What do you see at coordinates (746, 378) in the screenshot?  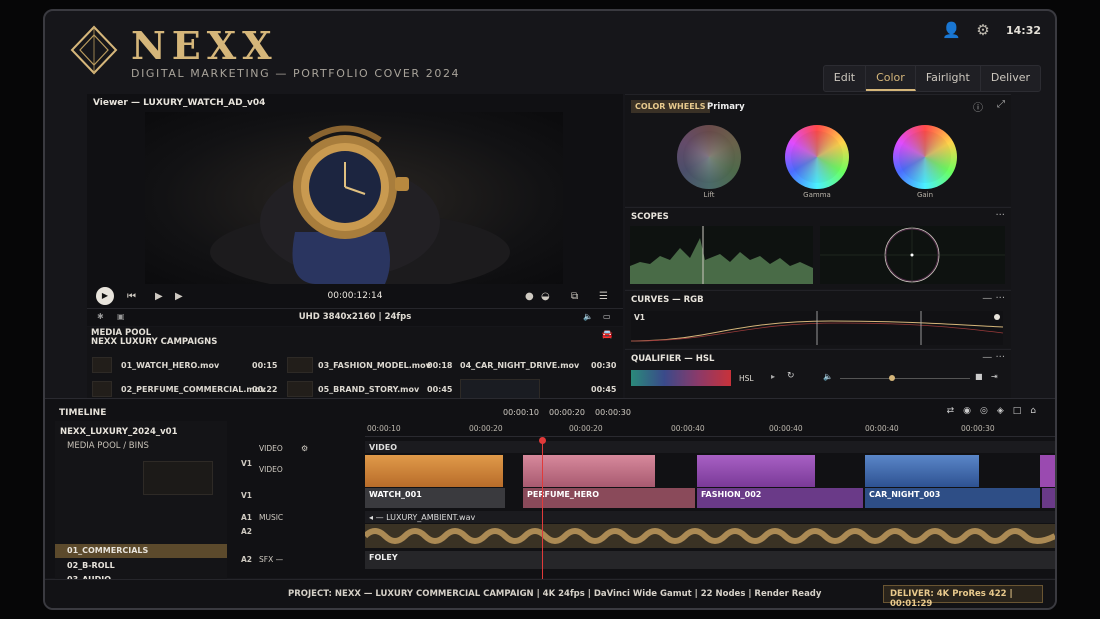 I see `qualifier-mode: HSL` at bounding box center [746, 378].